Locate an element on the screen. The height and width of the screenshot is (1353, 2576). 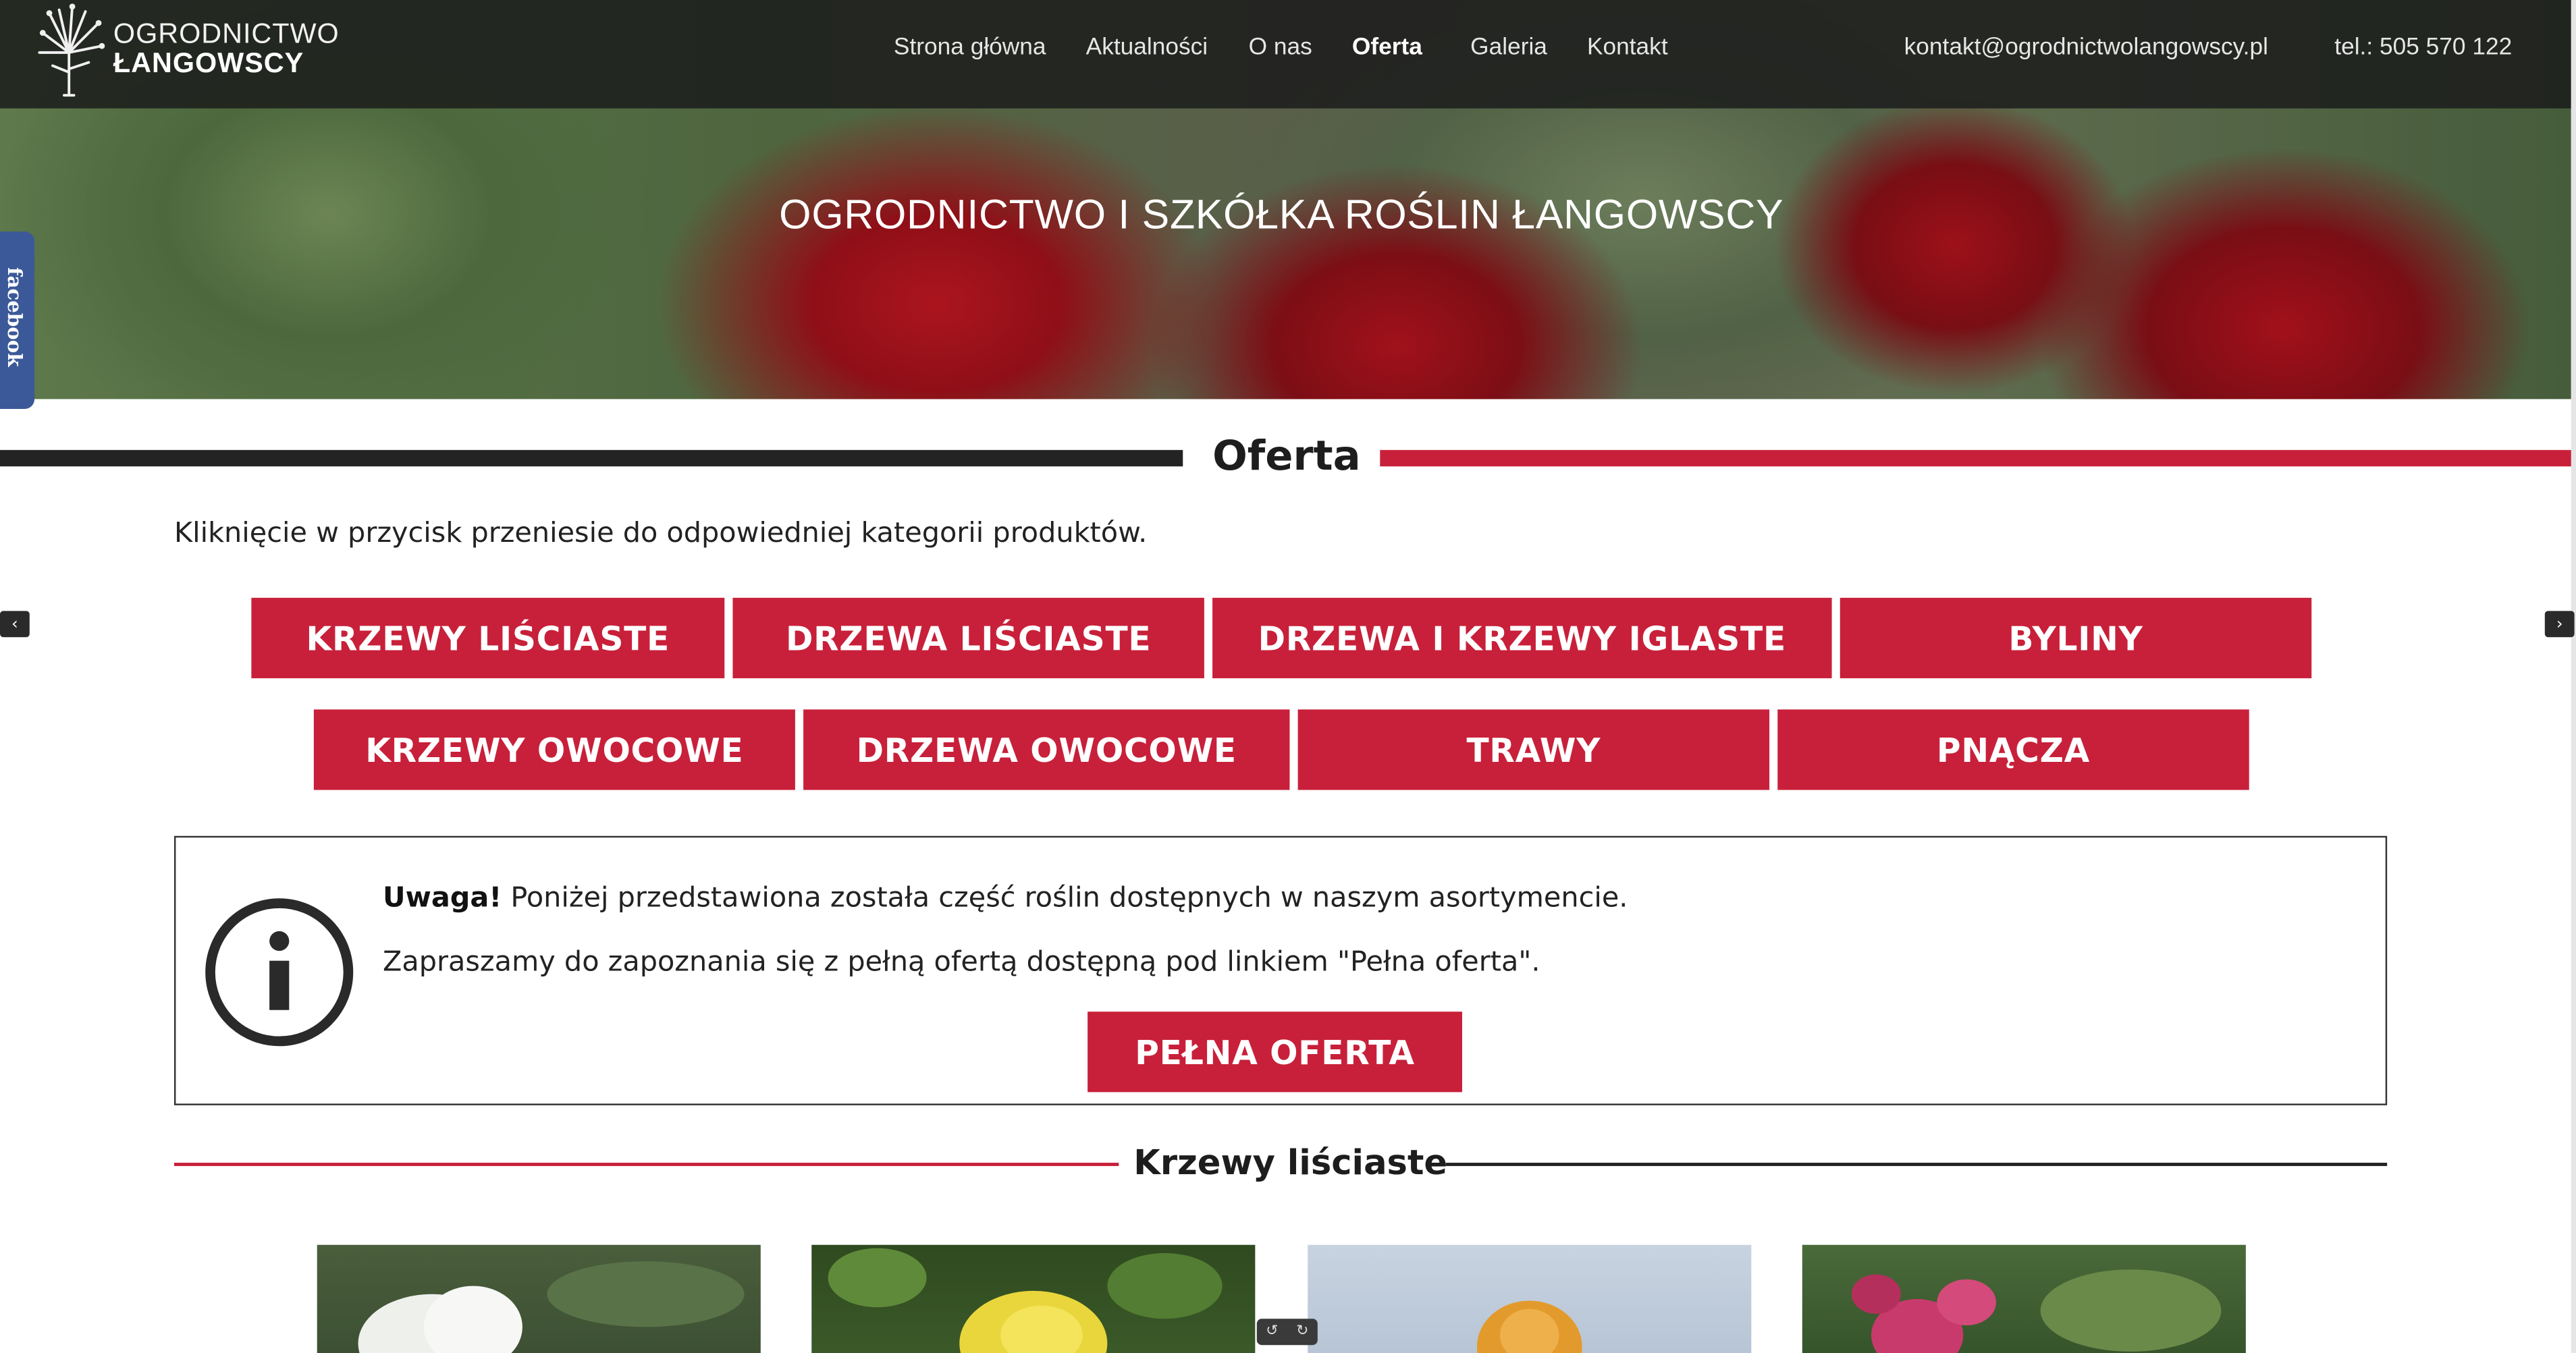
white-rose-photo is located at coordinates (551, 1307).